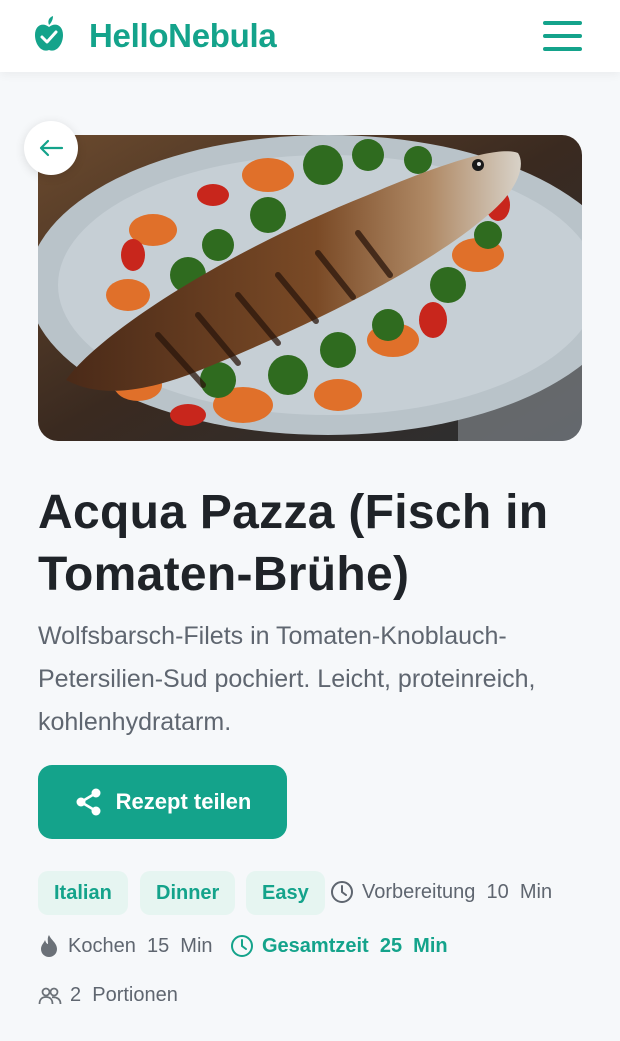  Describe the element at coordinates (49, 35) in the screenshot. I see `apple-check-icon` at that location.